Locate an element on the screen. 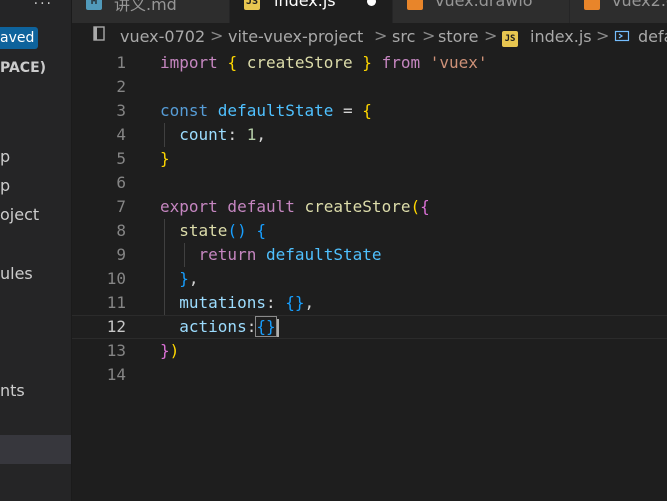 The height and width of the screenshot is (501, 667). code-token: const is located at coordinates (189, 110).